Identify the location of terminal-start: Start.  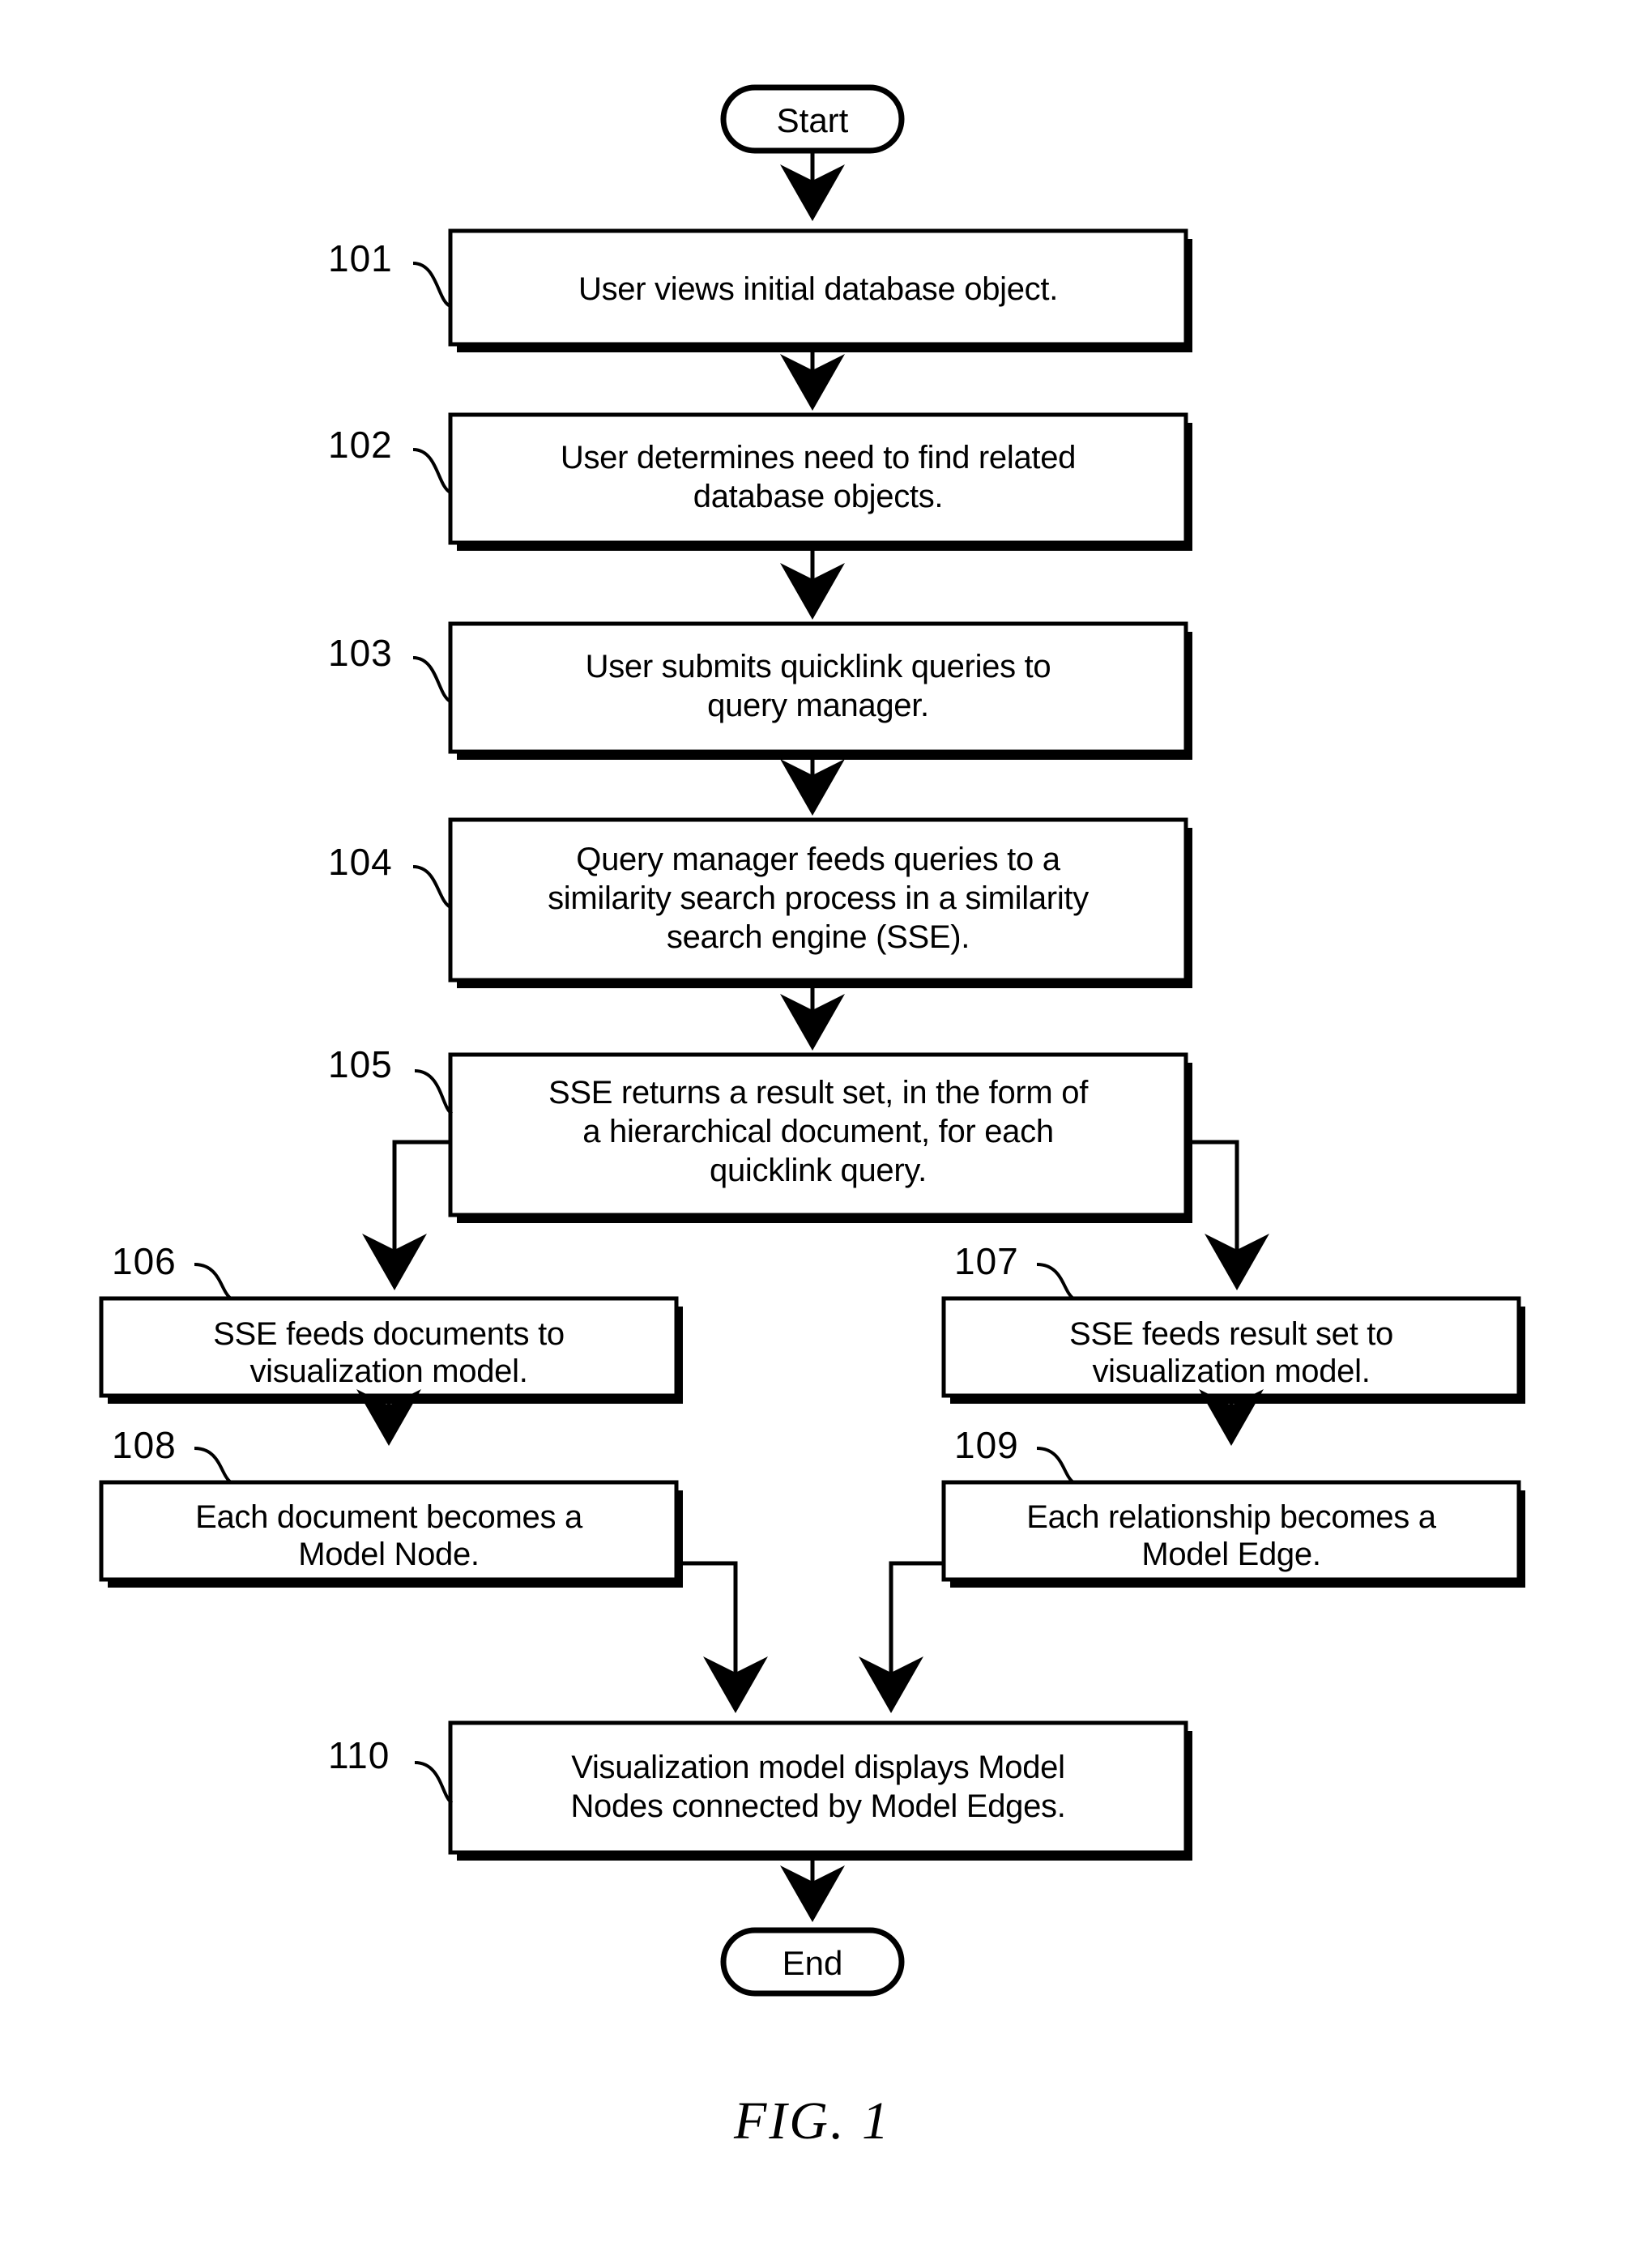
(812, 119).